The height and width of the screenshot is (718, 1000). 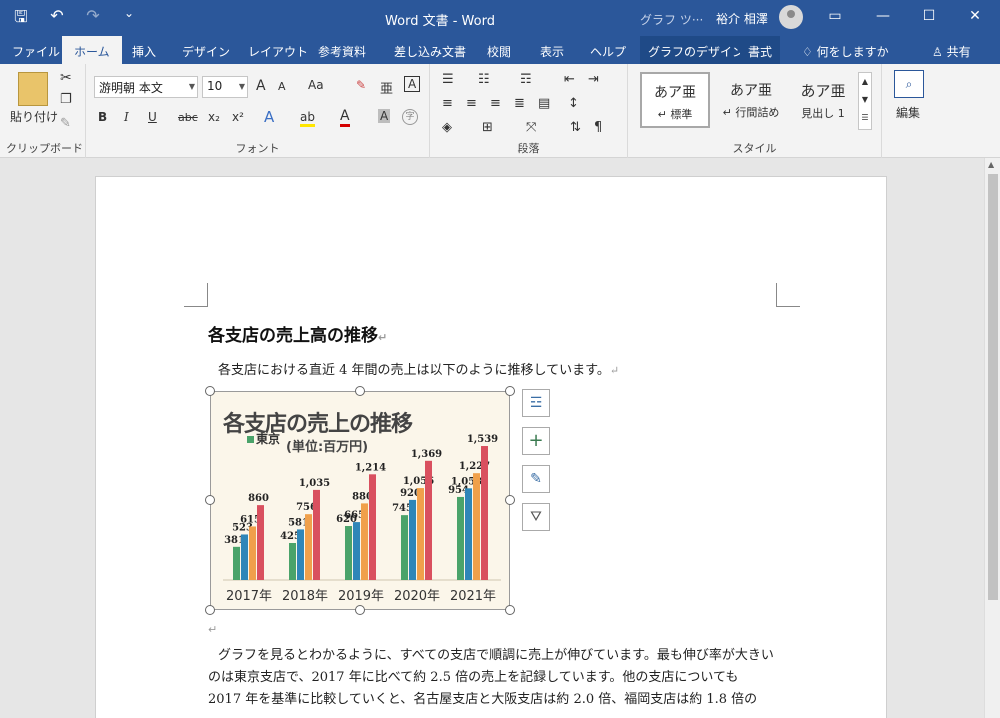 What do you see at coordinates (238, 117) in the screenshot?
I see `superscript-button: x²` at bounding box center [238, 117].